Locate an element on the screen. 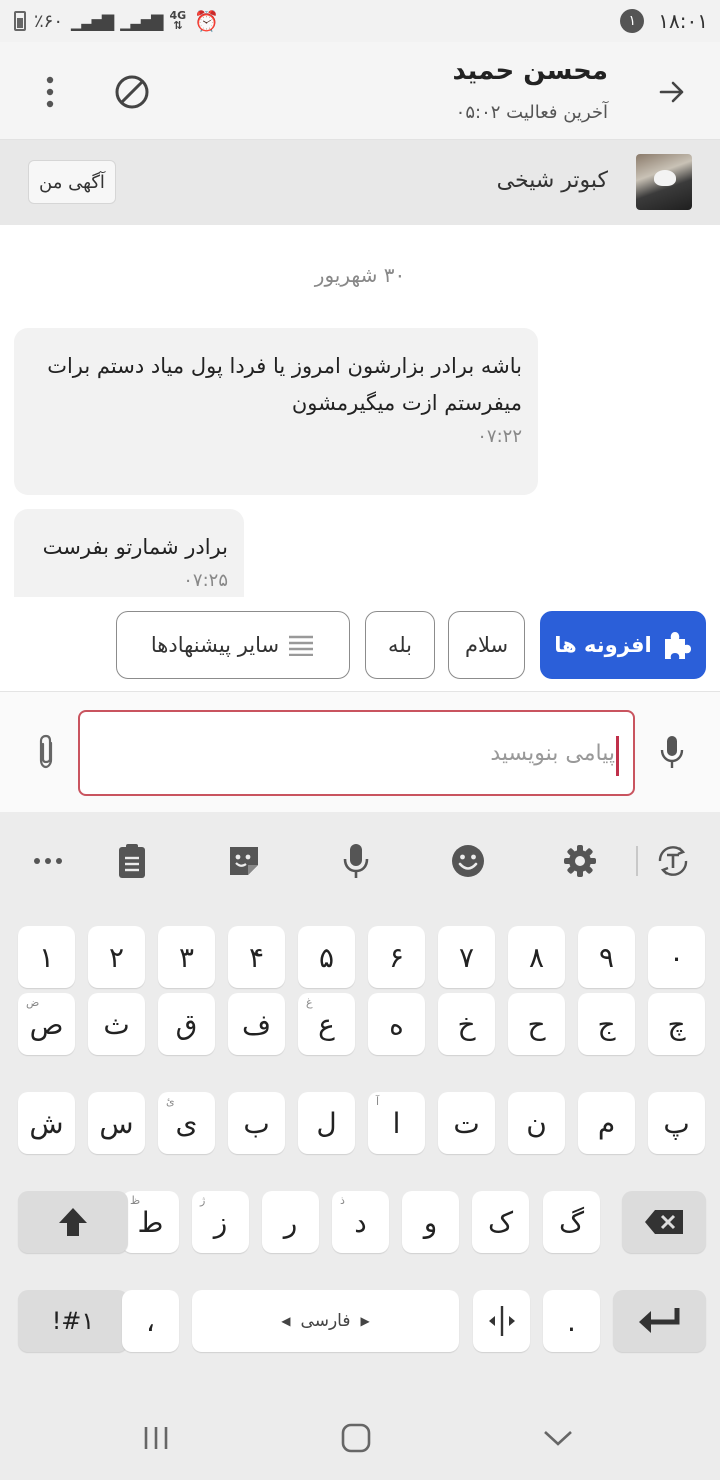 This screenshot has width=720, height=1480. key-number-row-7: ۸ is located at coordinates (536, 957).